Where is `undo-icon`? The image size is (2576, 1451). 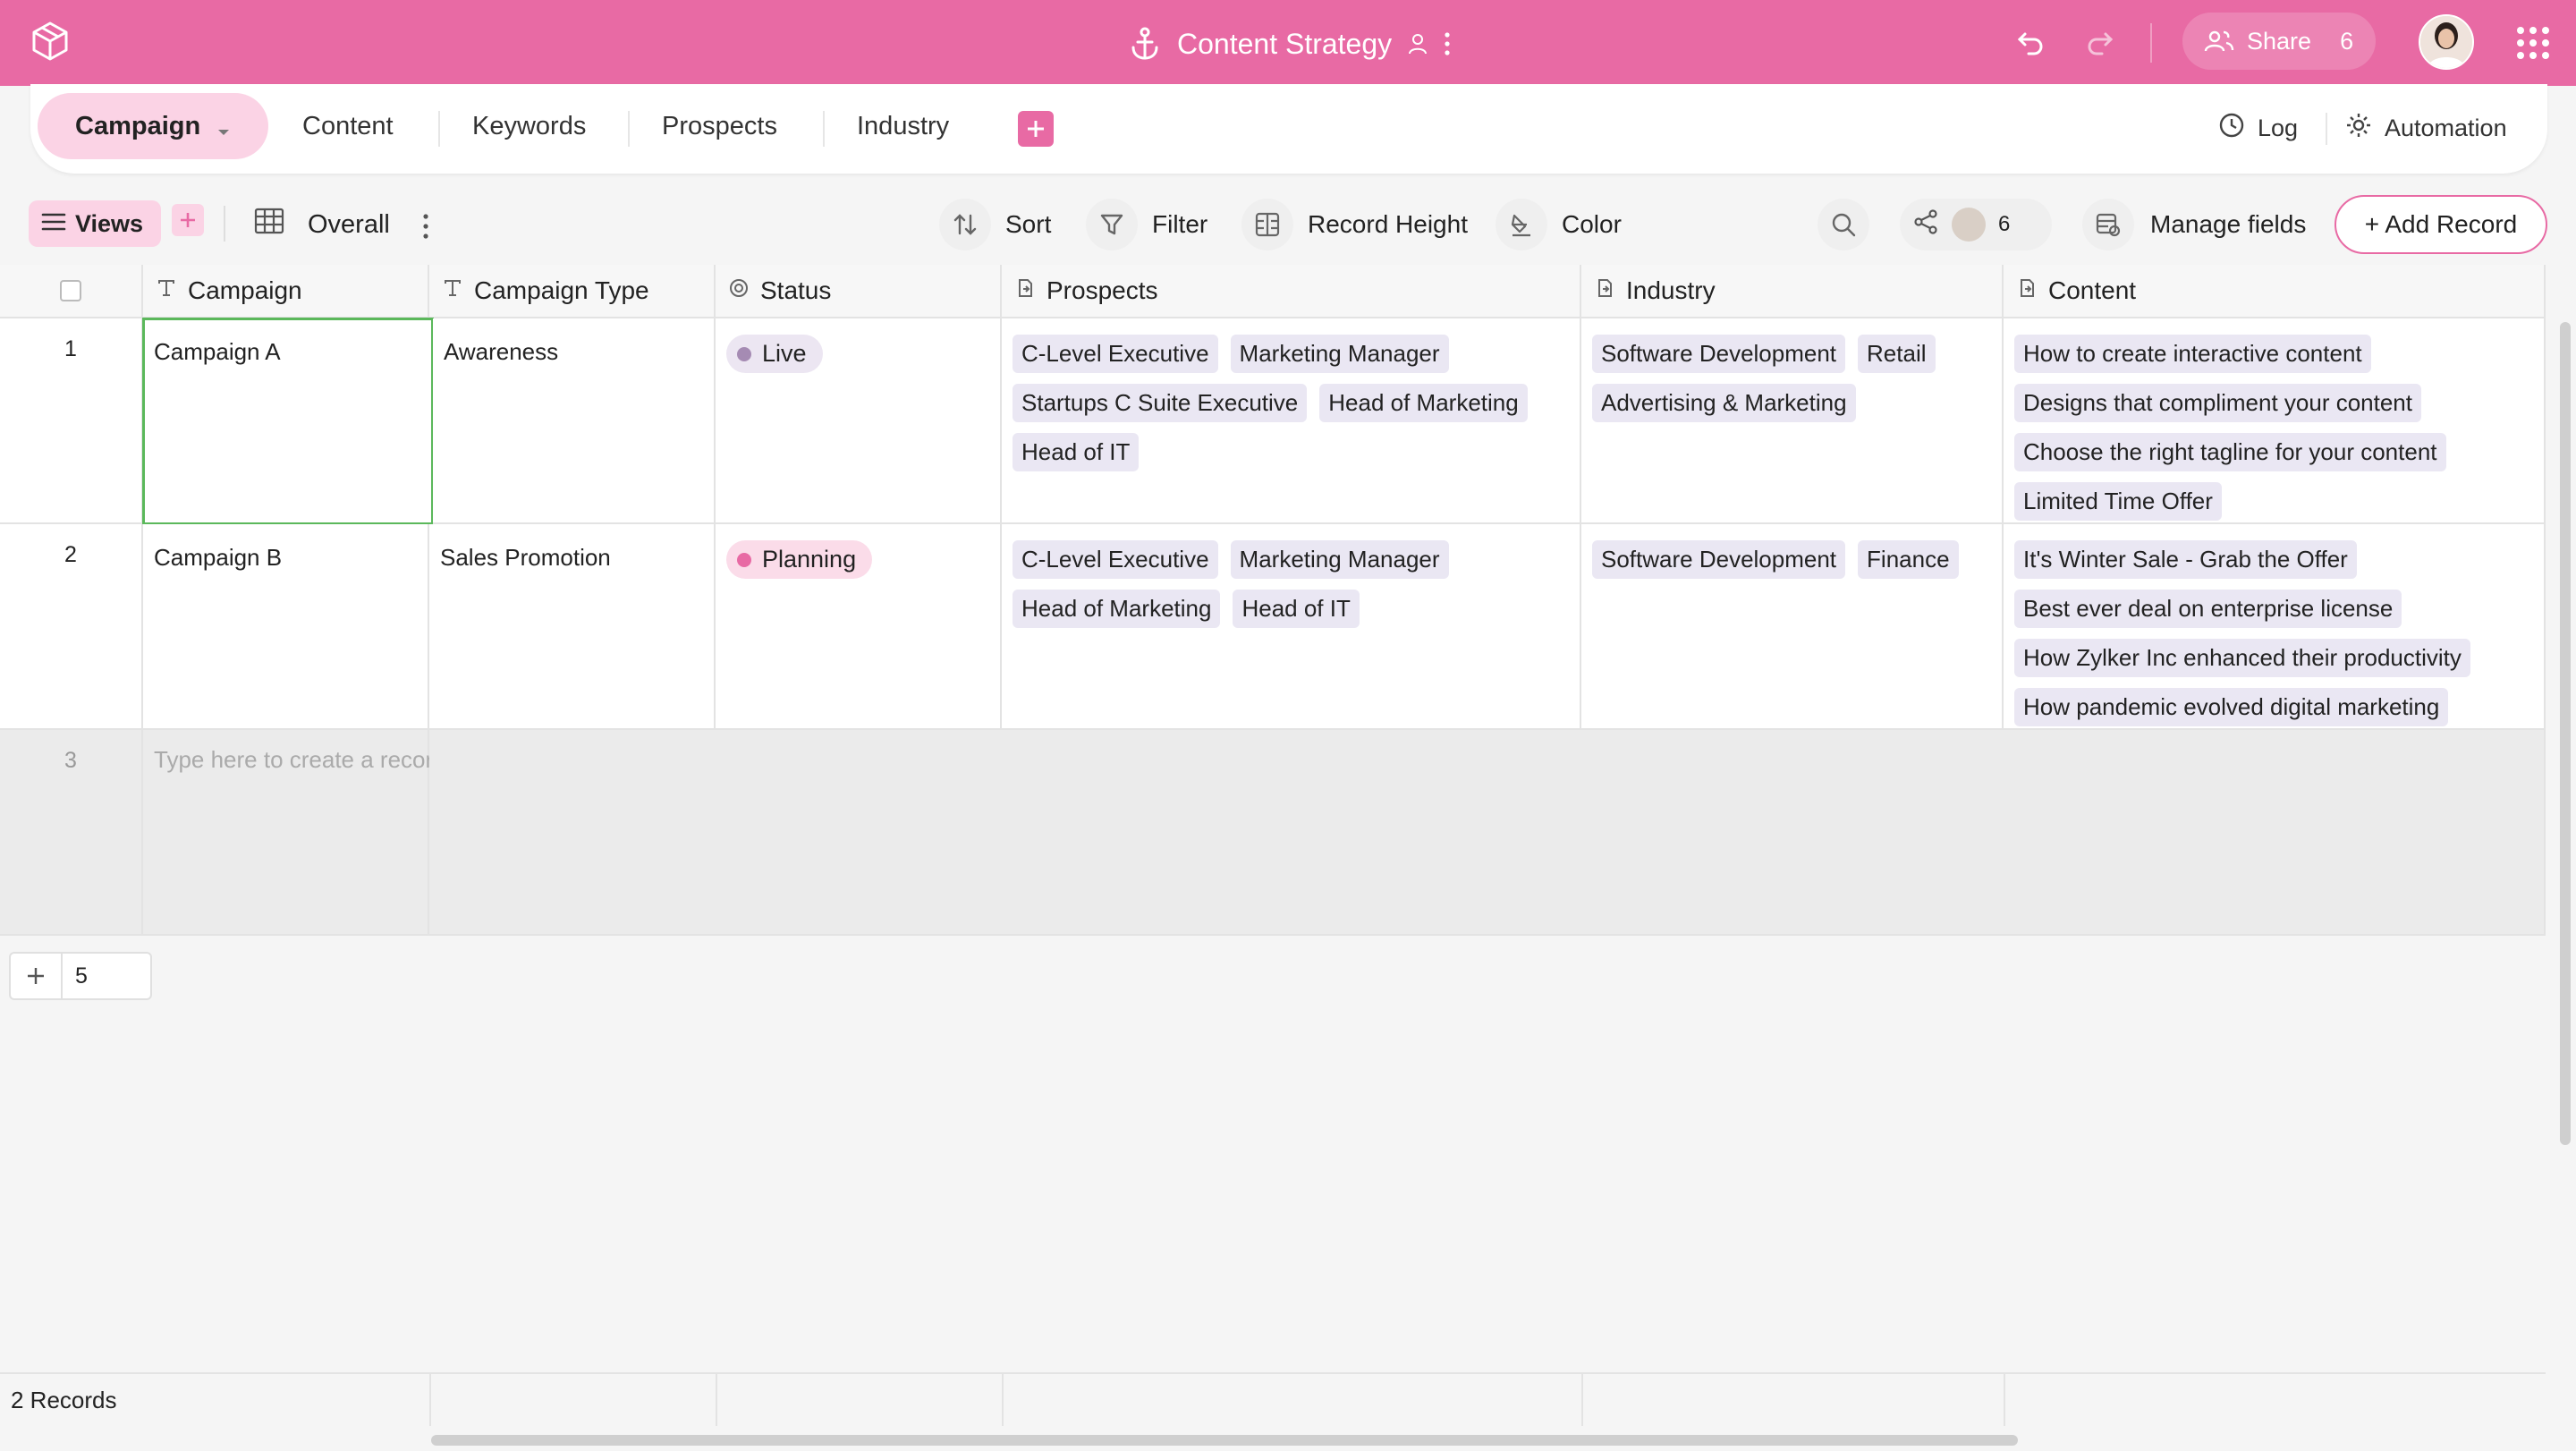
undo-icon is located at coordinates (2030, 43).